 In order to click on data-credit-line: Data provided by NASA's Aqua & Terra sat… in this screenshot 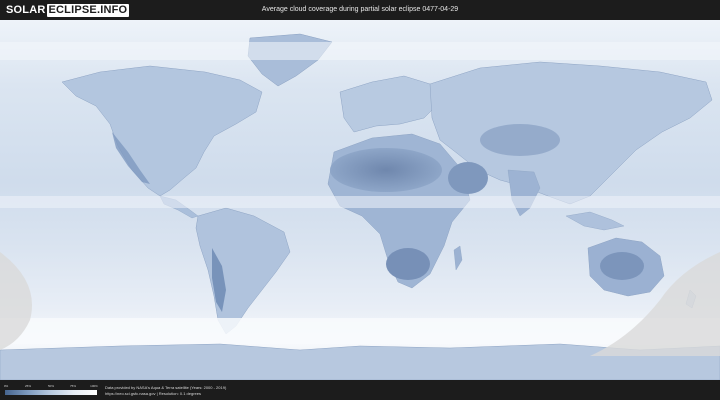, I will do `click(166, 387)`.